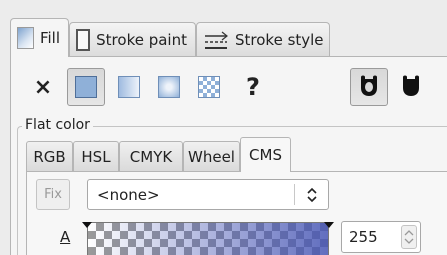 This screenshot has height=255, width=447. I want to click on radial-gradient-button, so click(169, 87).